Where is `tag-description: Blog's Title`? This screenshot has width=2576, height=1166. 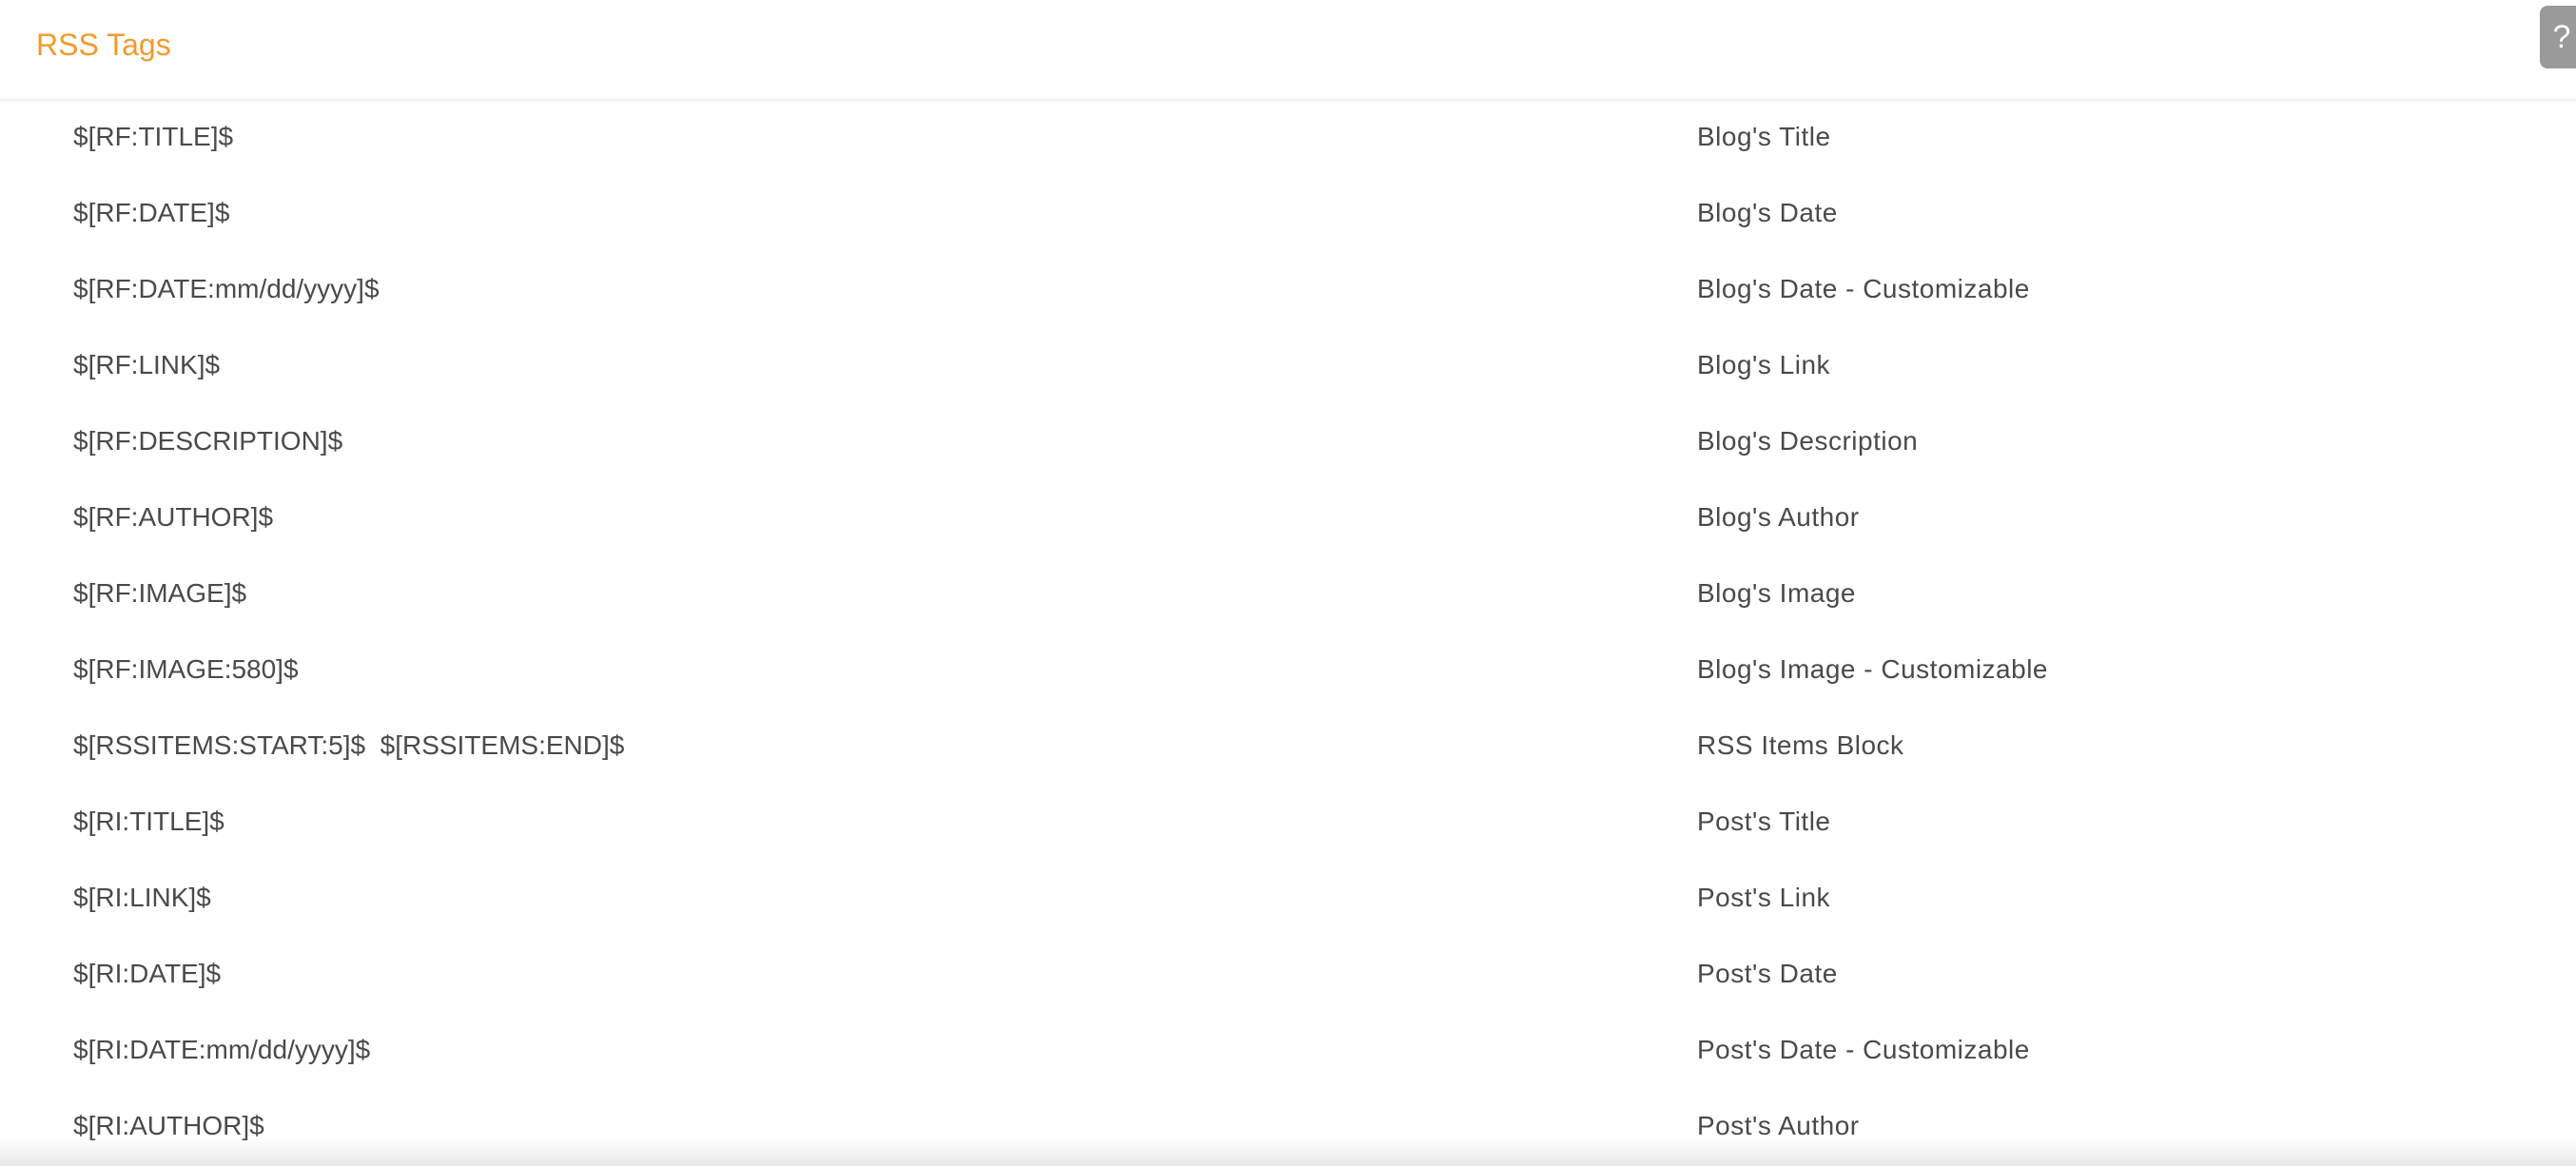
tag-description: Blog's Title is located at coordinates (1764, 136).